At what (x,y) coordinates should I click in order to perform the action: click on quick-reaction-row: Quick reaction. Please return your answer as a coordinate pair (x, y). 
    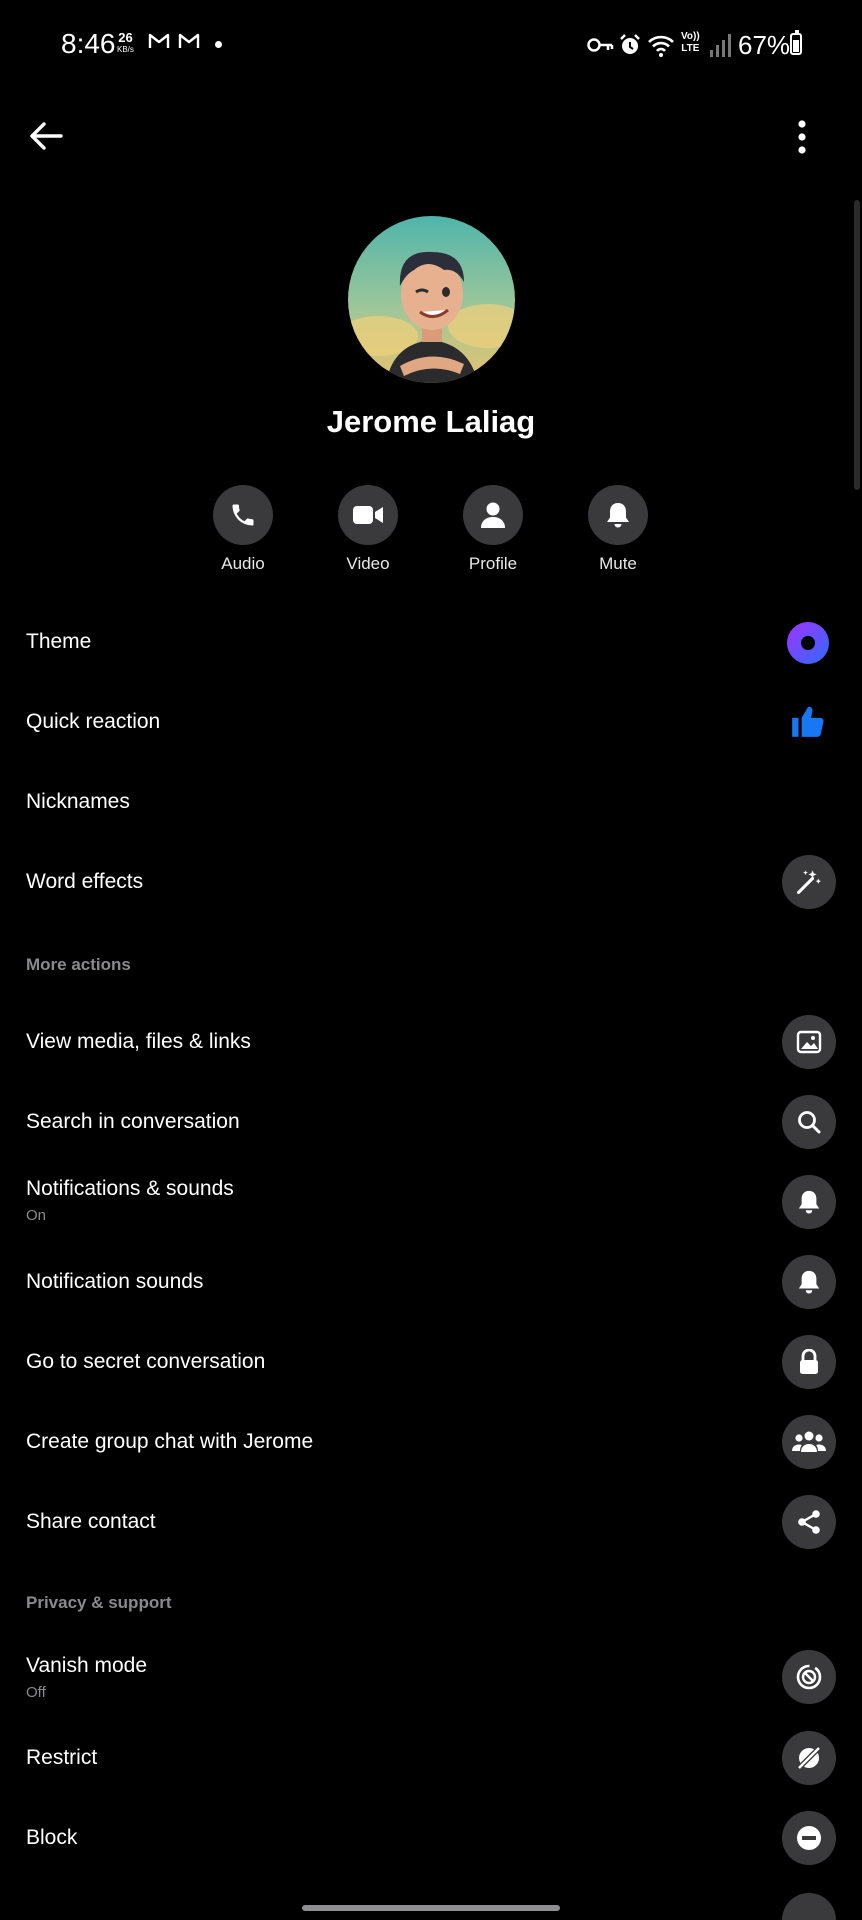
    Looking at the image, I should click on (431, 722).